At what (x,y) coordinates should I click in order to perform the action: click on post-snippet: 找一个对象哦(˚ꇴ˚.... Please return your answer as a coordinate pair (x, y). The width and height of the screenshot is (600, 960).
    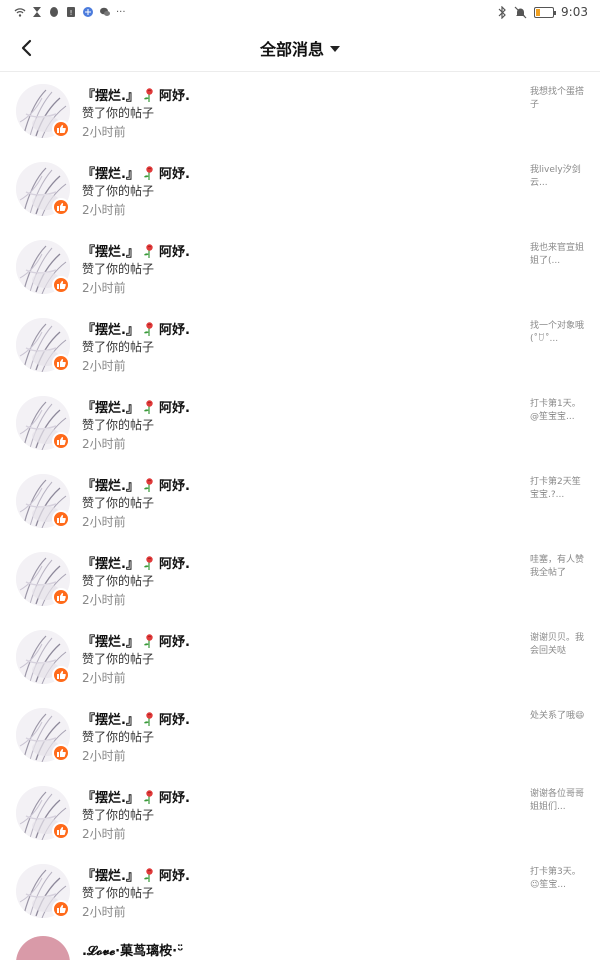
    Looking at the image, I should click on (558, 333).